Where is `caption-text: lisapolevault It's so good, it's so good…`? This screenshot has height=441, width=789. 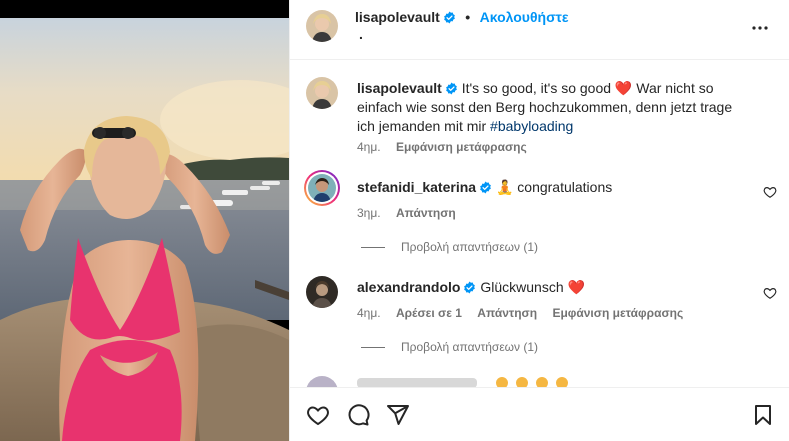 caption-text: lisapolevault It's so good, it's so good… is located at coordinates (552, 107).